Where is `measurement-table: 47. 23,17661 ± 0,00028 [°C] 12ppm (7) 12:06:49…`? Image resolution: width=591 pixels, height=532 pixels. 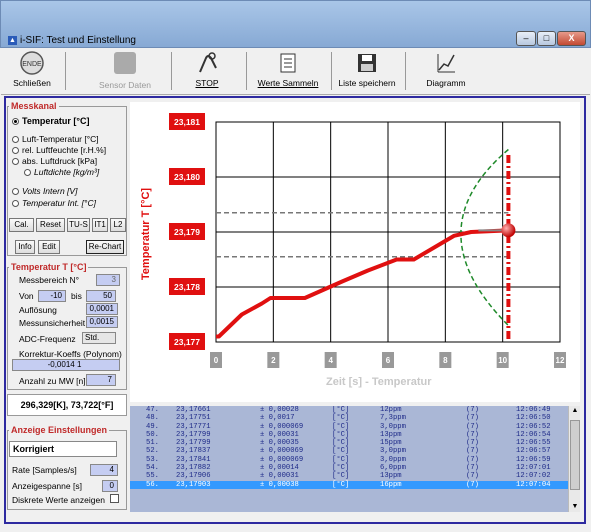
measurement-table: 47. 23,17661 ± 0,00028 [°C] 12ppm (7) 12:06:49… is located at coordinates (349, 459).